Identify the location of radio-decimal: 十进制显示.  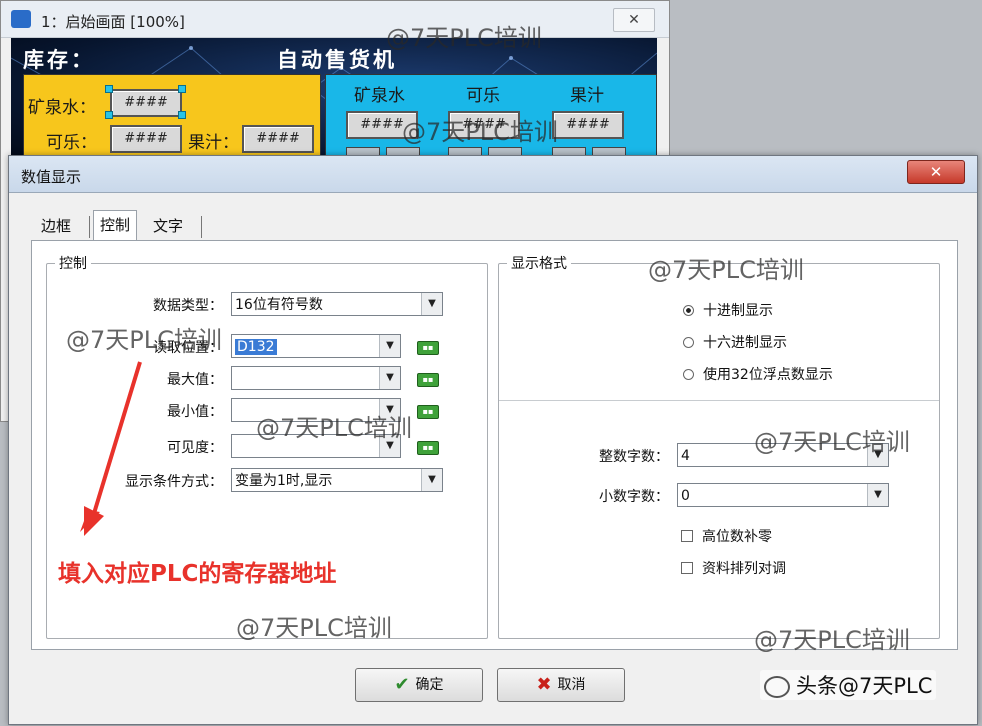
(728, 310).